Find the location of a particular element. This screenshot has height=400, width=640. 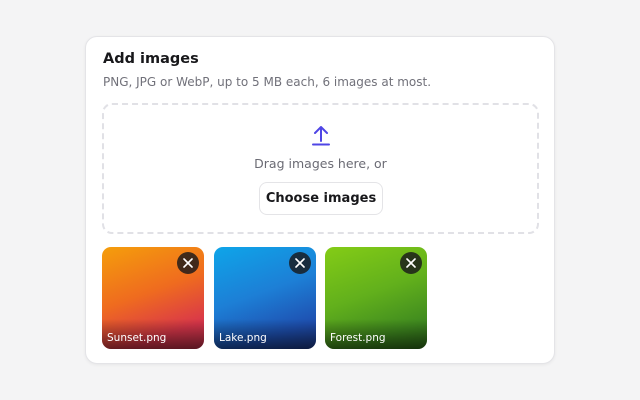

card-title: Add images is located at coordinates (151, 59).